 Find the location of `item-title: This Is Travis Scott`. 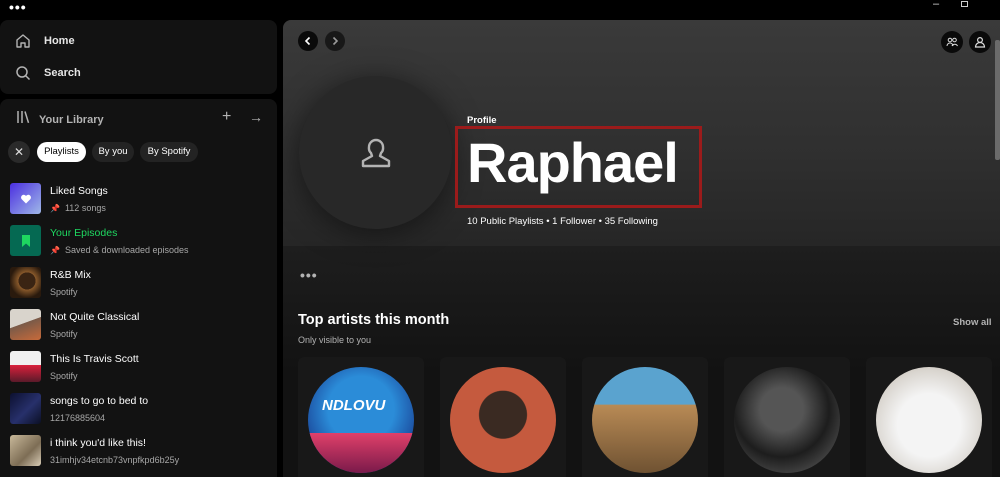

item-title: This Is Travis Scott is located at coordinates (94, 359).